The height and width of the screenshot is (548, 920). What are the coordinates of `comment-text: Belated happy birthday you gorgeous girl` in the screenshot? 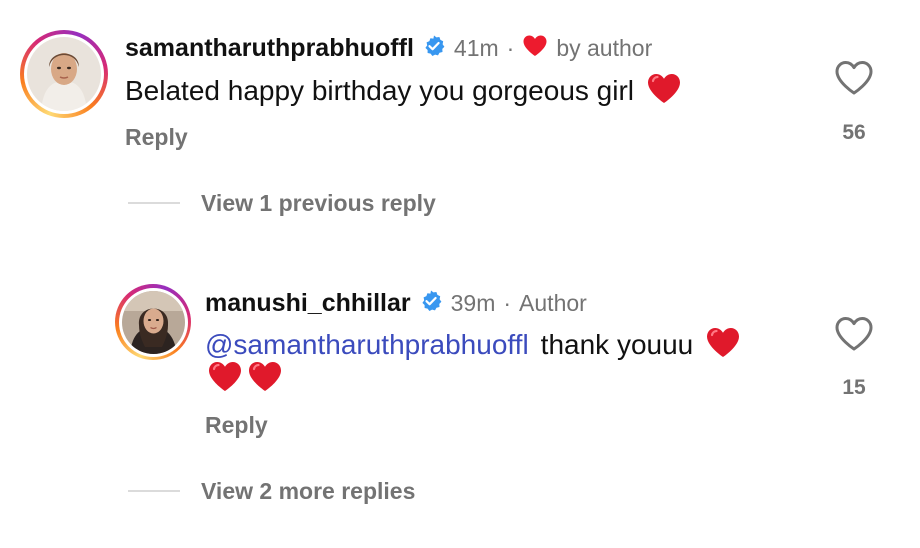 It's located at (380, 90).